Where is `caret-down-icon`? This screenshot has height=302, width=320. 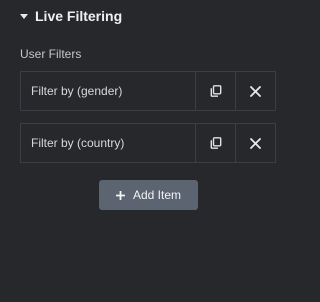
caret-down-icon is located at coordinates (24, 16).